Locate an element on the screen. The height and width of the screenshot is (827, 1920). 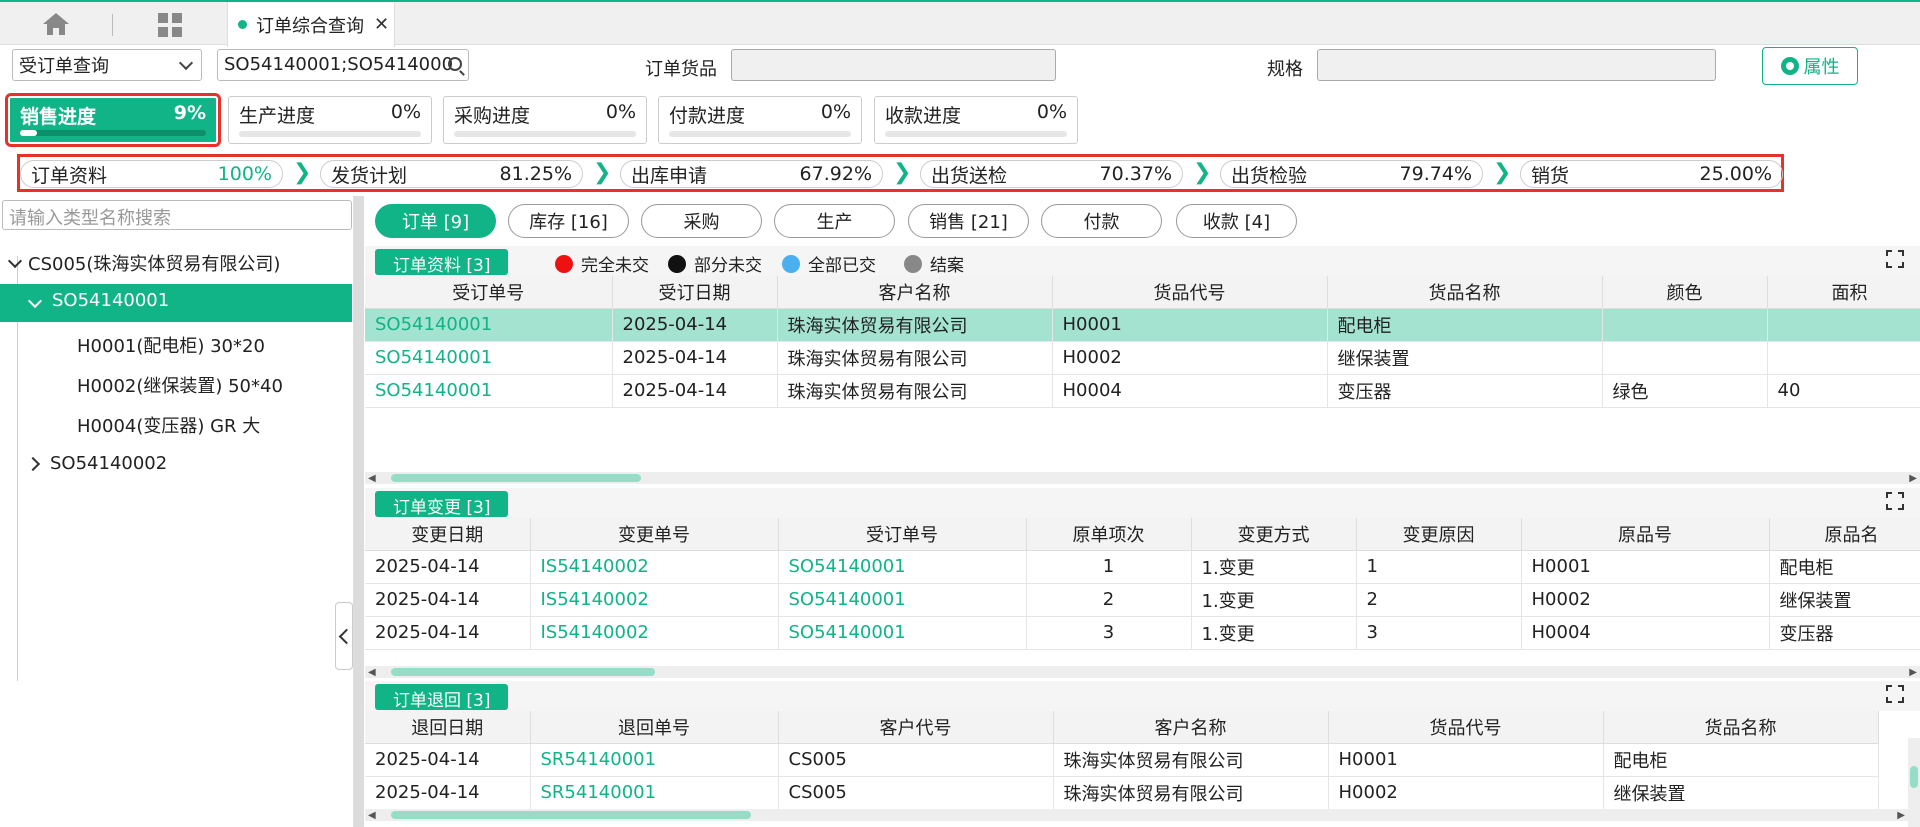
tree-leaf: H0004(变压器) GR 大 is located at coordinates (168, 425).